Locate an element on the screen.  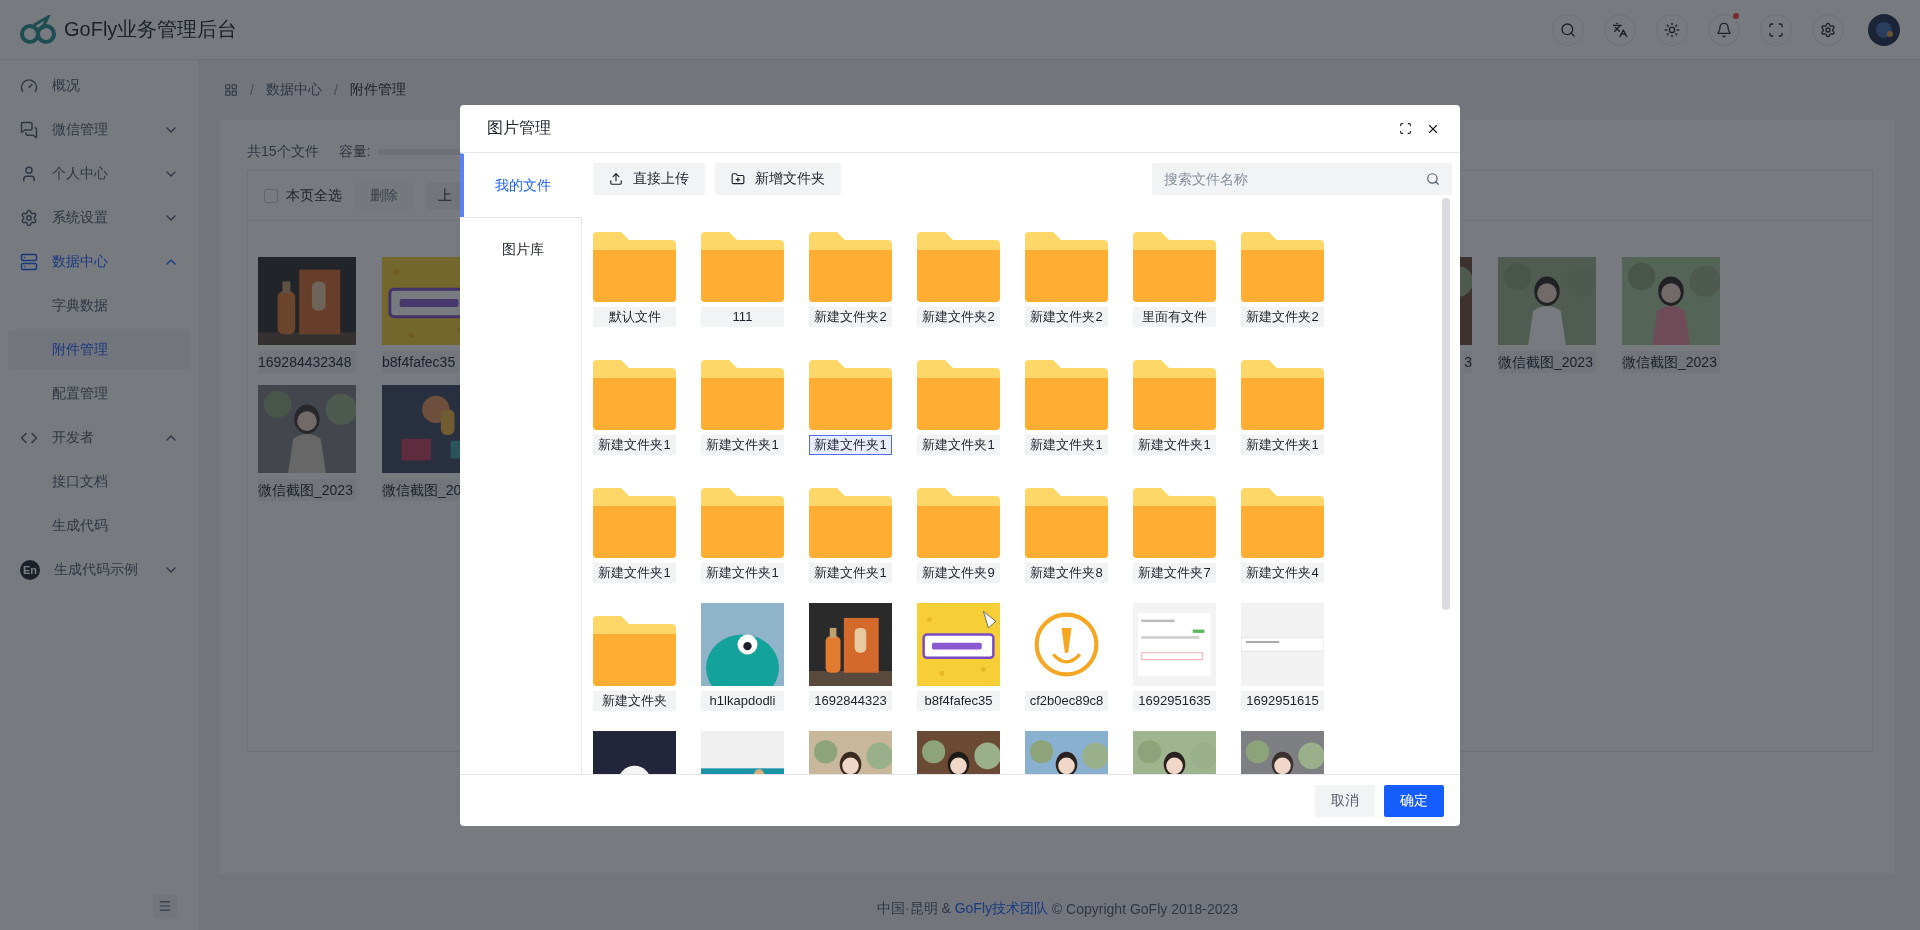
file-name: 里面有文件 is located at coordinates (1174, 317).